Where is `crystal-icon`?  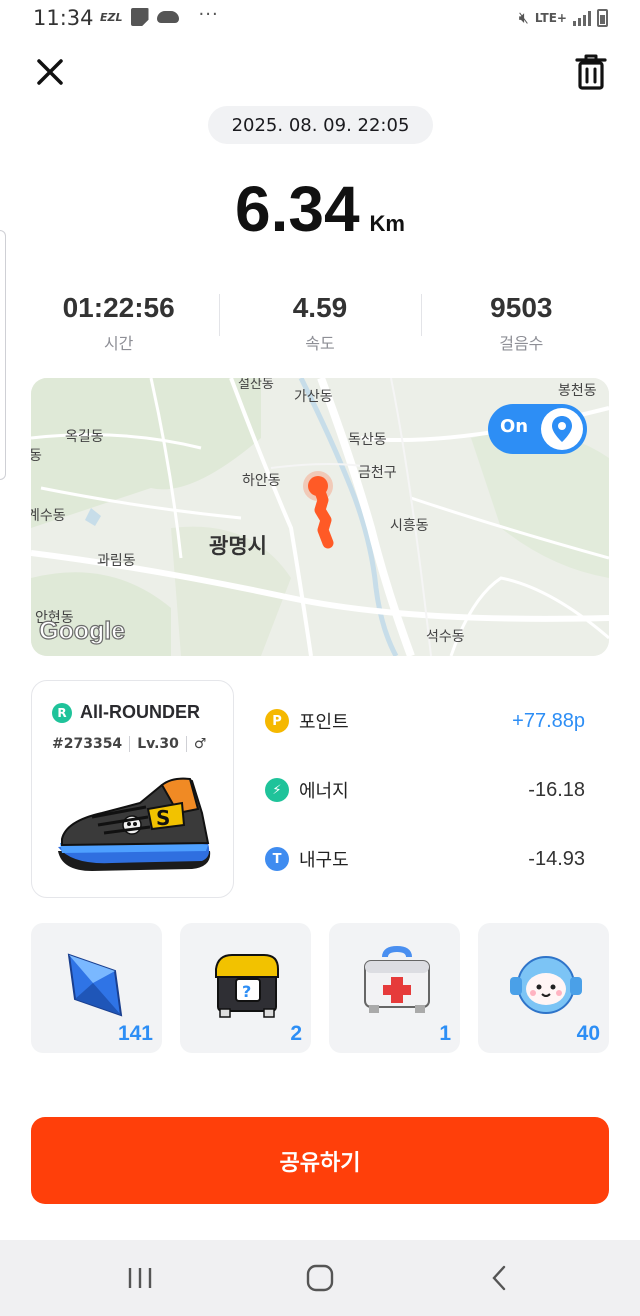 crystal-icon is located at coordinates (95, 985).